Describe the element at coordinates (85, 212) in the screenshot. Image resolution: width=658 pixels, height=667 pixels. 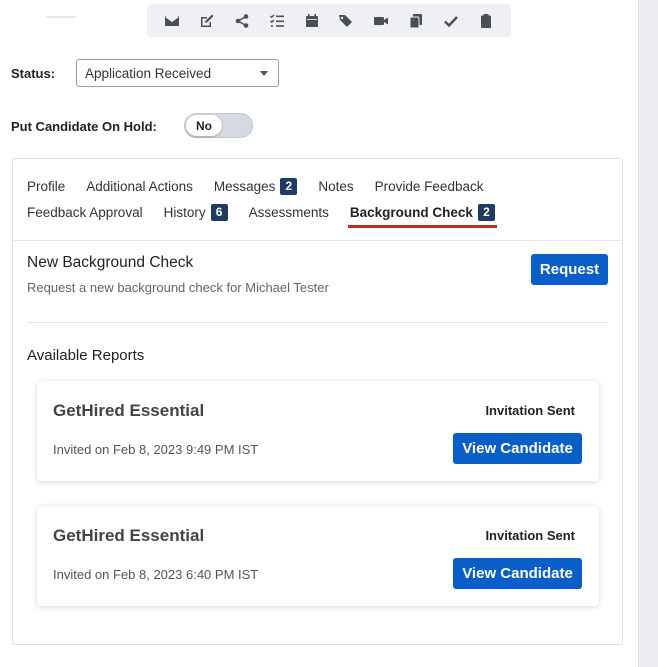
I see `tab-feedback-approval: Feedback Approval` at that location.